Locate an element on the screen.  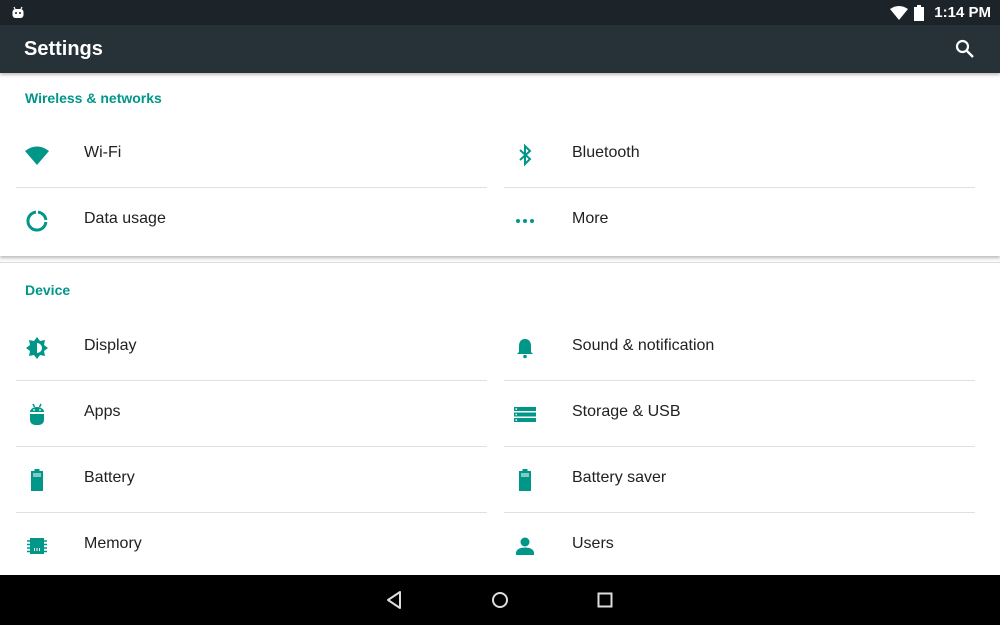
wifi-icon is located at coordinates (37, 155).